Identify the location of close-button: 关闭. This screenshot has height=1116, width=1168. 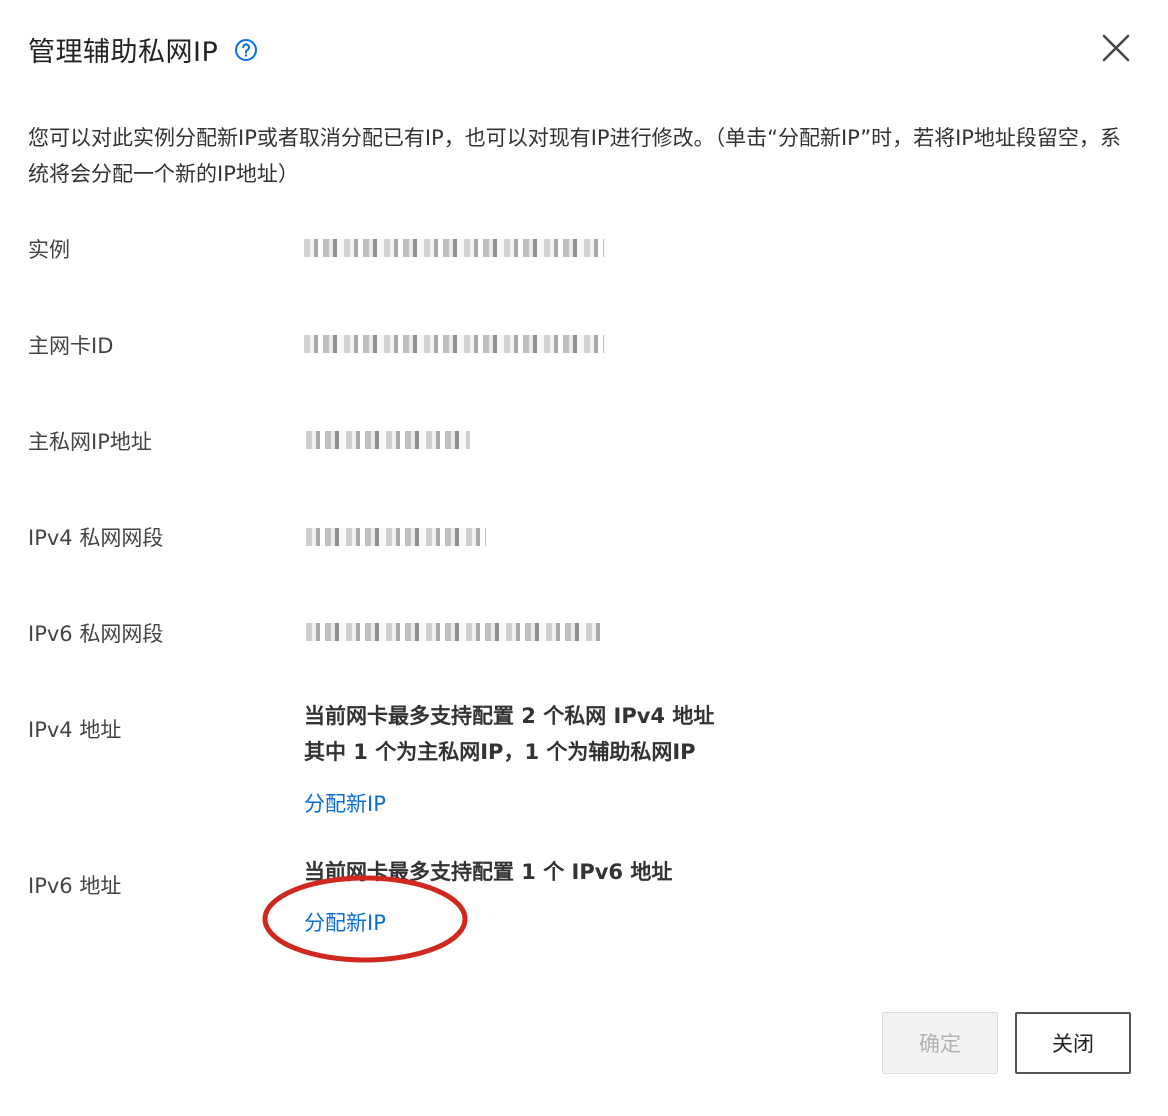
(1073, 1043).